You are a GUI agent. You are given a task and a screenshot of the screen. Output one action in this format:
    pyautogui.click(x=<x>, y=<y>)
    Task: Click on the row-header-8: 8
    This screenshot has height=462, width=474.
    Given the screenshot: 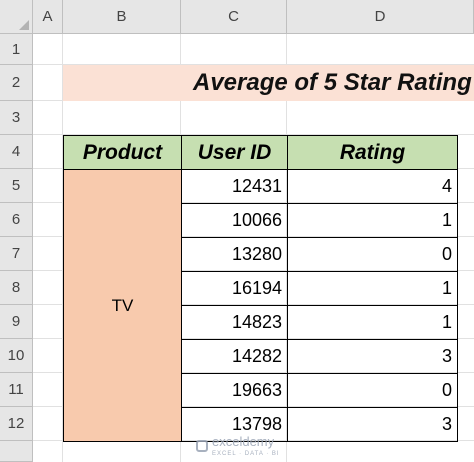 What is the action you would take?
    pyautogui.click(x=16, y=288)
    